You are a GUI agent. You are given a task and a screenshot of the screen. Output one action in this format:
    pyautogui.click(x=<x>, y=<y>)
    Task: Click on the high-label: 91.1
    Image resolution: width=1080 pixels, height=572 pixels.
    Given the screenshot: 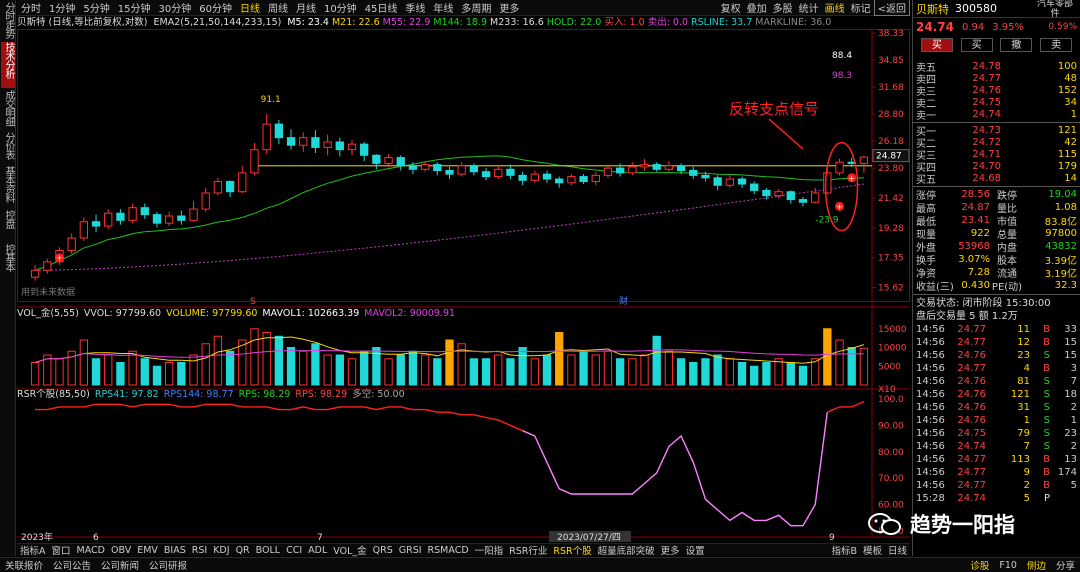 What is the action you would take?
    pyautogui.click(x=271, y=100)
    